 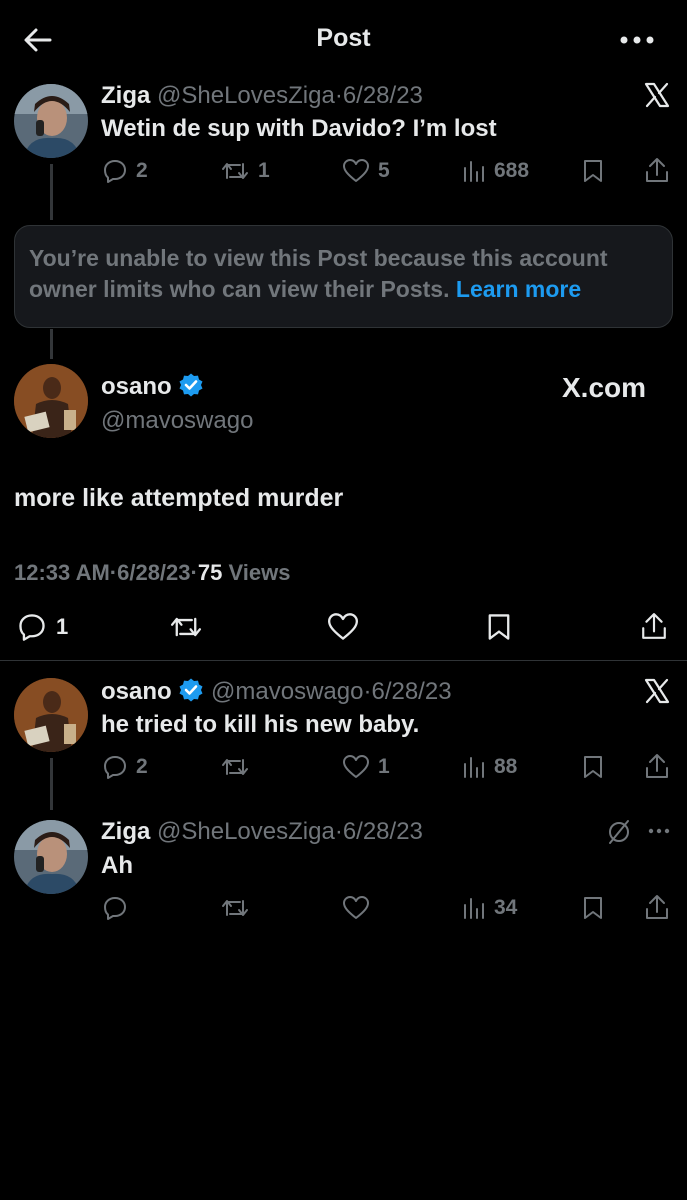 What do you see at coordinates (518, 289) in the screenshot?
I see `learn-more-link: Learn more` at bounding box center [518, 289].